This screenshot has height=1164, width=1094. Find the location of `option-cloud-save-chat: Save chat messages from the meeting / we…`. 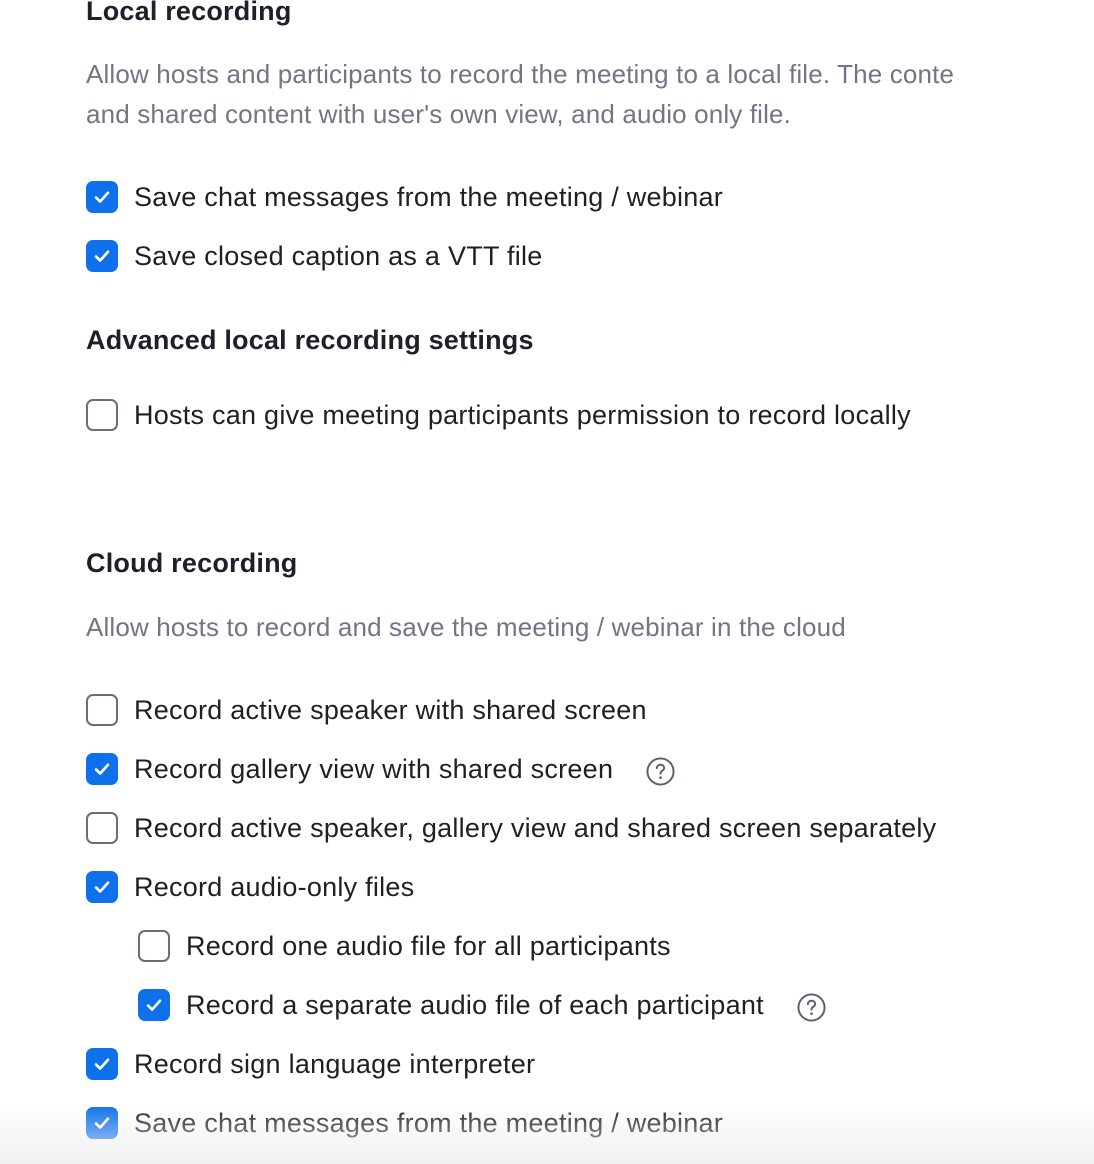

option-cloud-save-chat: Save chat messages from the meeting / we… is located at coordinates (404, 1123).